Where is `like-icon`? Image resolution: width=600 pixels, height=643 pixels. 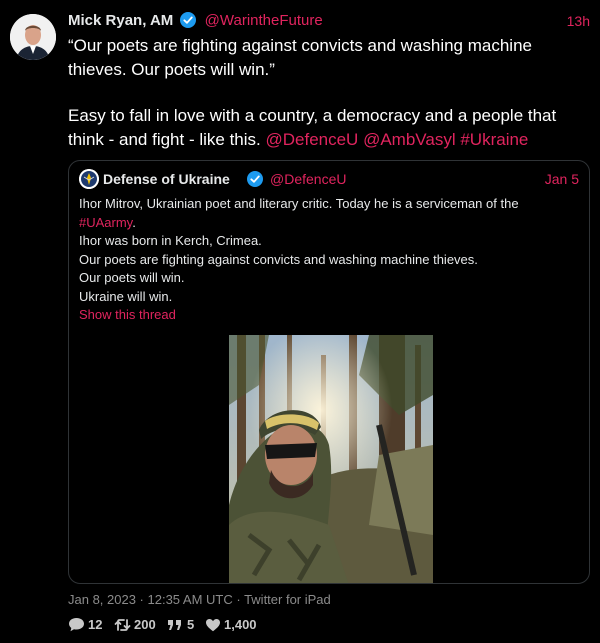 like-icon is located at coordinates (213, 625).